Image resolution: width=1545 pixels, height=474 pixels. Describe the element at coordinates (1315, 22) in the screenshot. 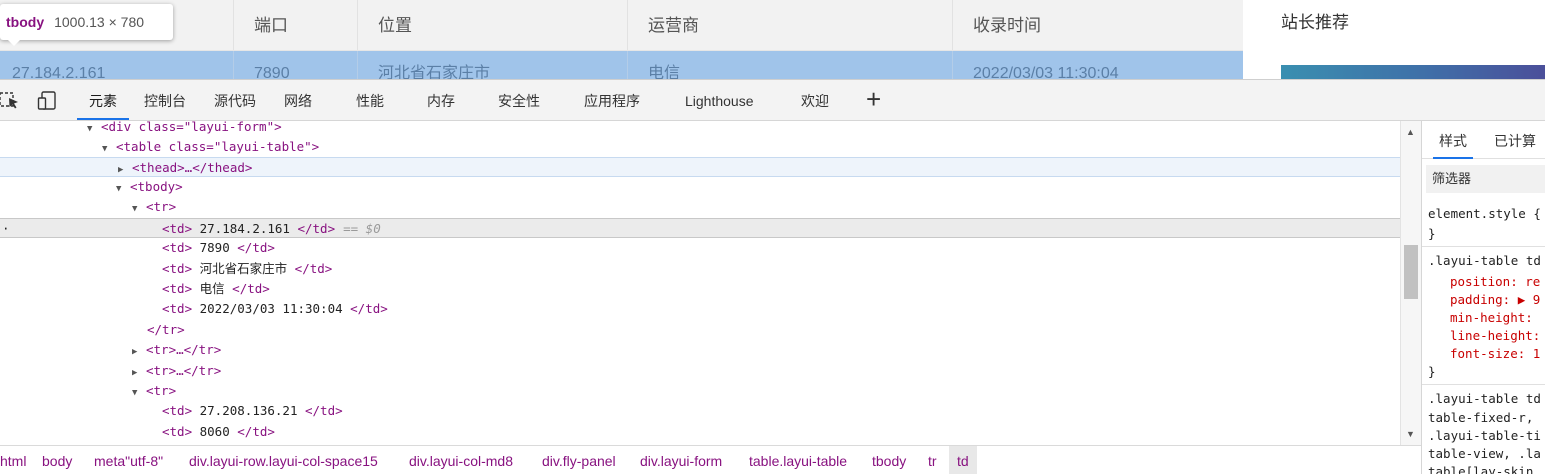

I see `side-panel-title: 站长推荐` at that location.